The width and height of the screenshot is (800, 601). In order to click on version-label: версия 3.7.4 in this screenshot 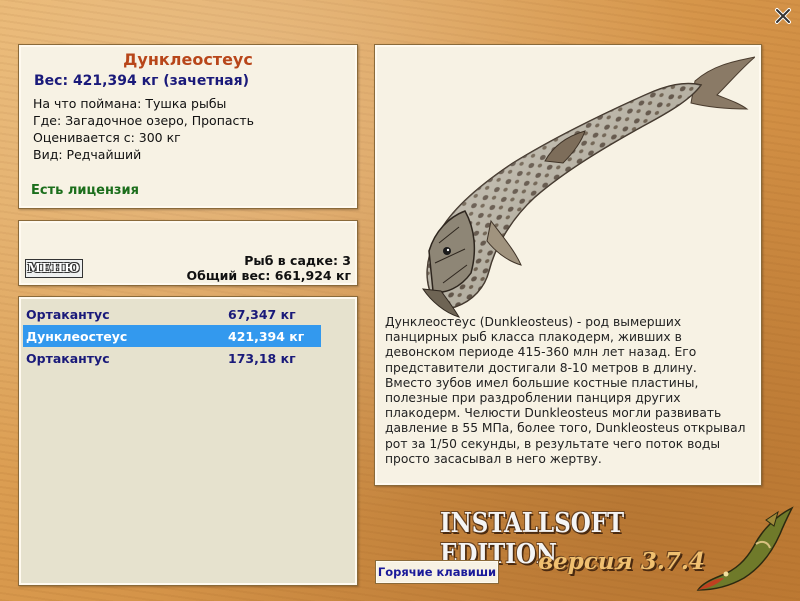, I will do `click(621, 561)`.